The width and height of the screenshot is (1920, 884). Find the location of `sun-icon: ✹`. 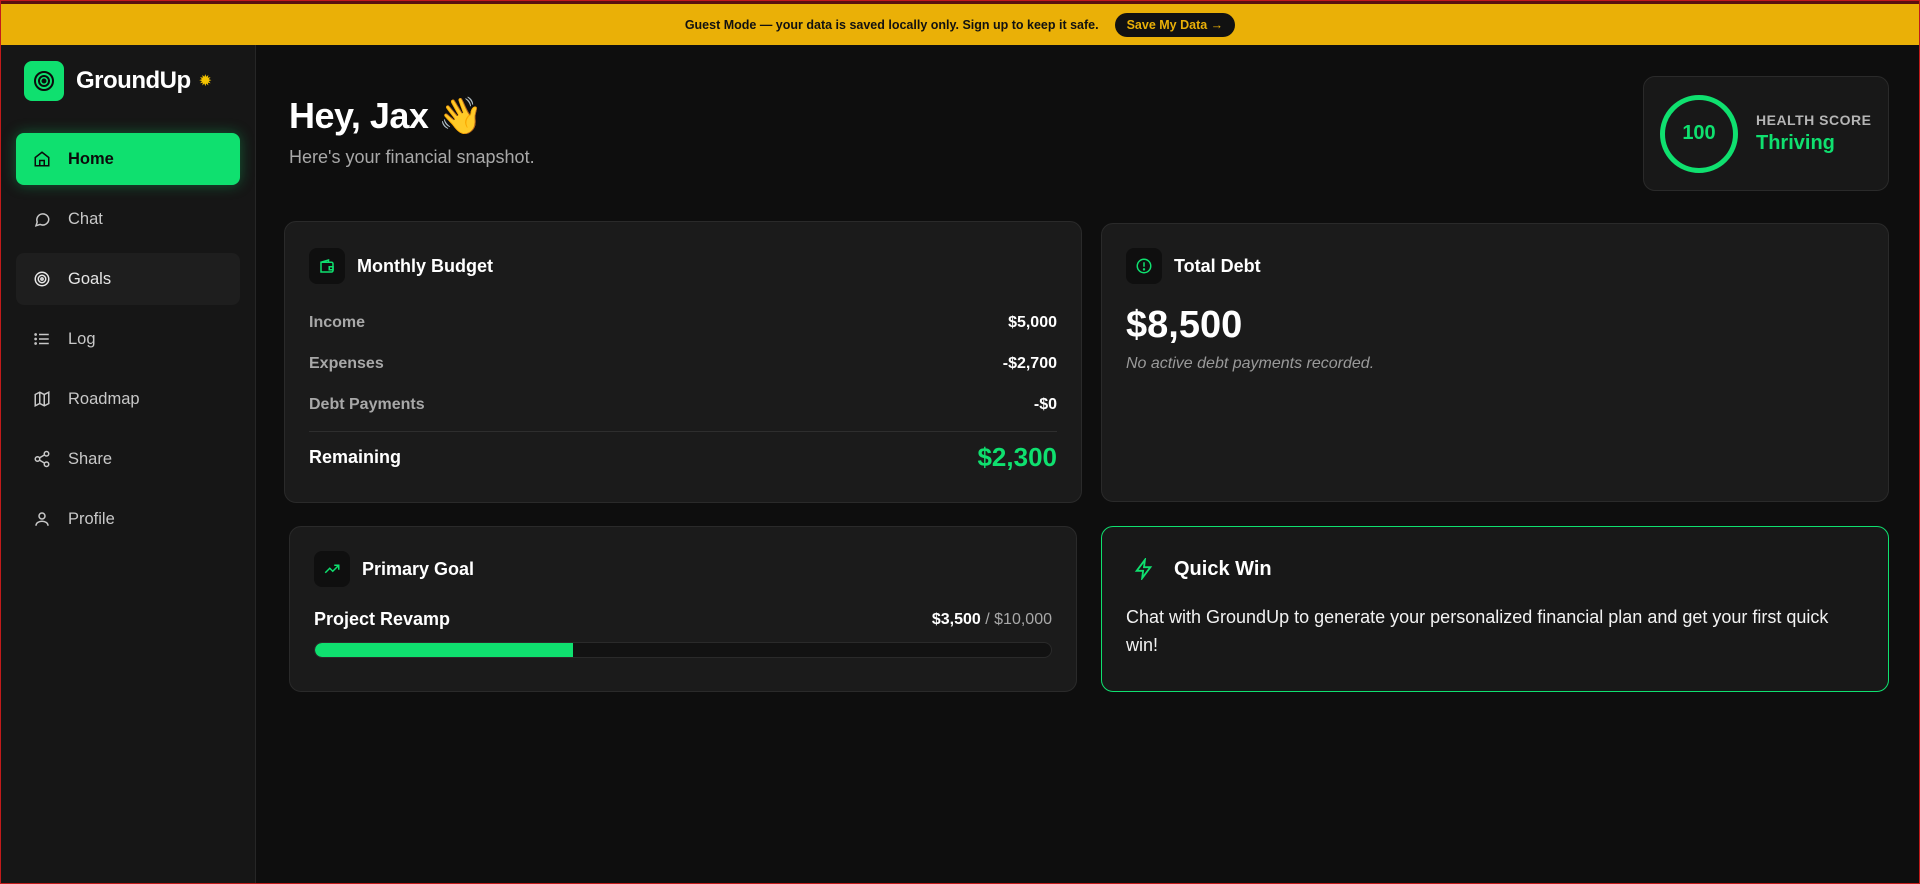

sun-icon: ✹ is located at coordinates (205, 81).